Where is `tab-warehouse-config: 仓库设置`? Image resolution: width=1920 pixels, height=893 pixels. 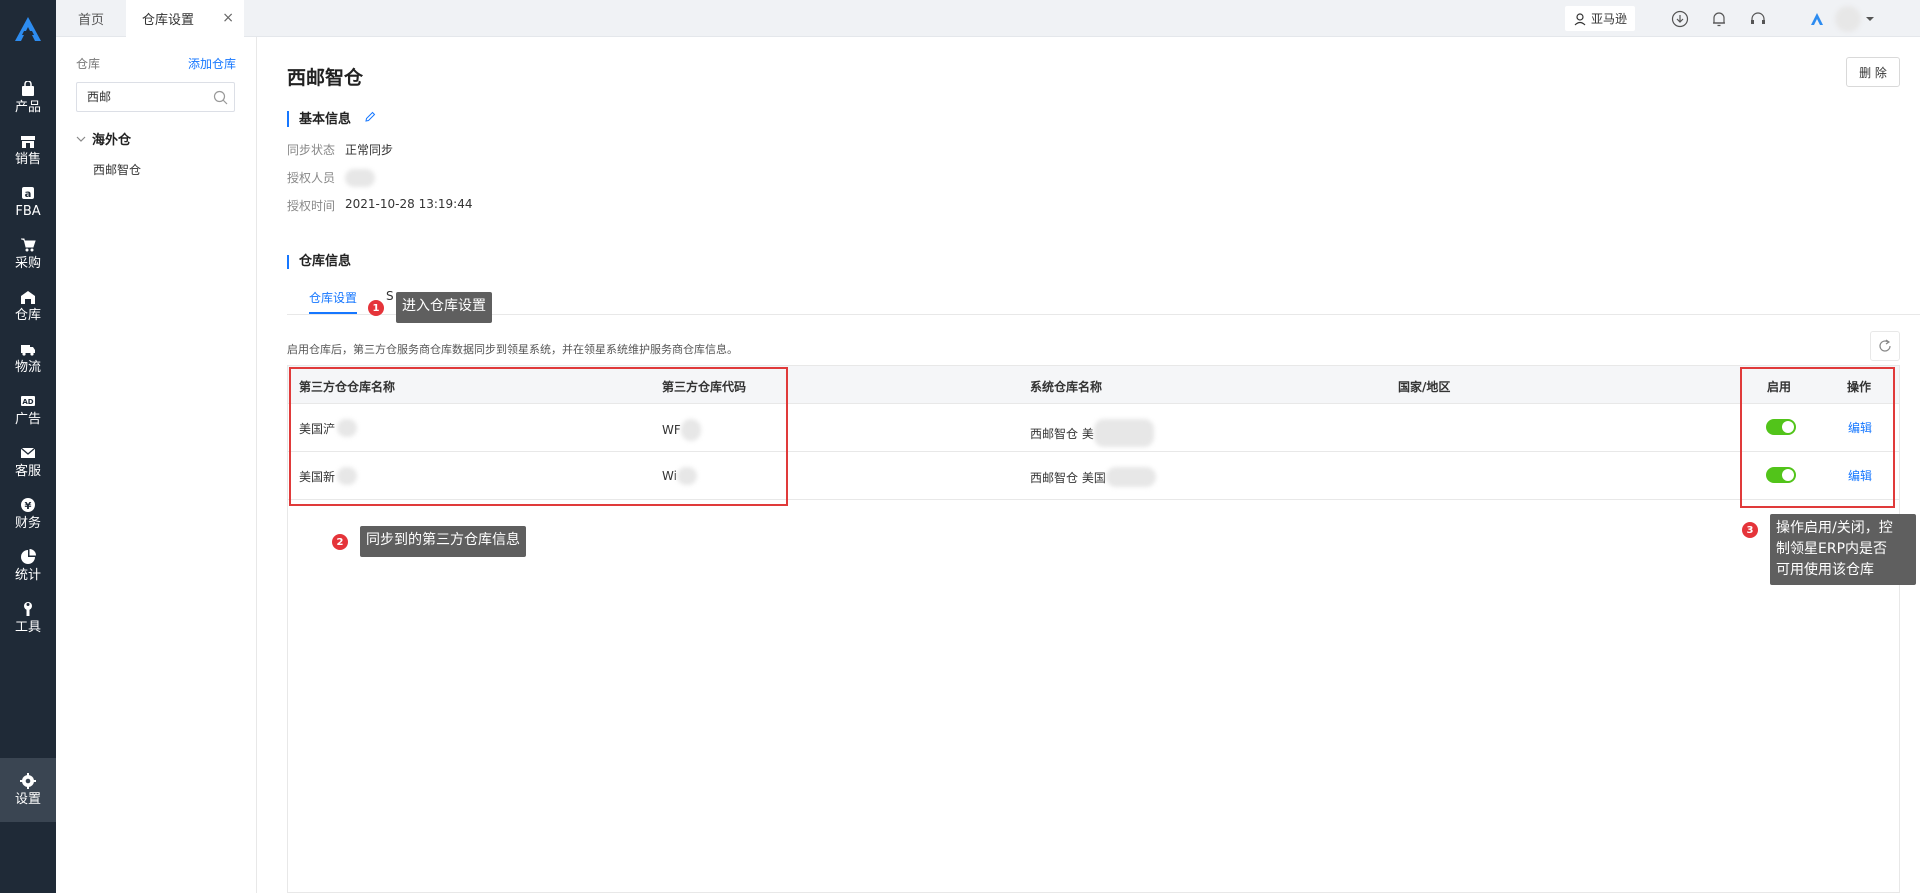 tab-warehouse-config: 仓库设置 is located at coordinates (333, 301).